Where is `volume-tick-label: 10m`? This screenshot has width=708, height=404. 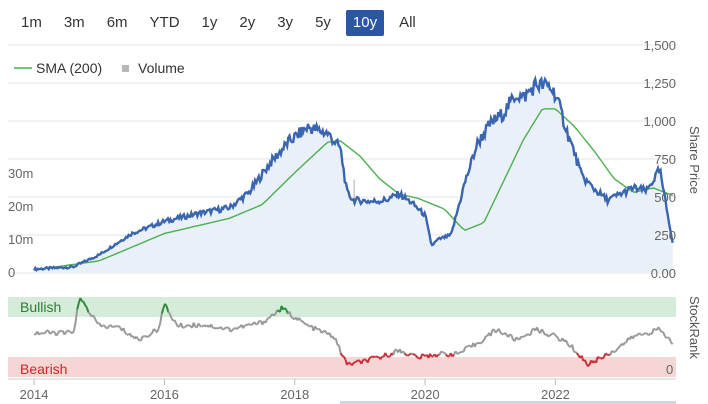 volume-tick-label: 10m is located at coordinates (20, 239).